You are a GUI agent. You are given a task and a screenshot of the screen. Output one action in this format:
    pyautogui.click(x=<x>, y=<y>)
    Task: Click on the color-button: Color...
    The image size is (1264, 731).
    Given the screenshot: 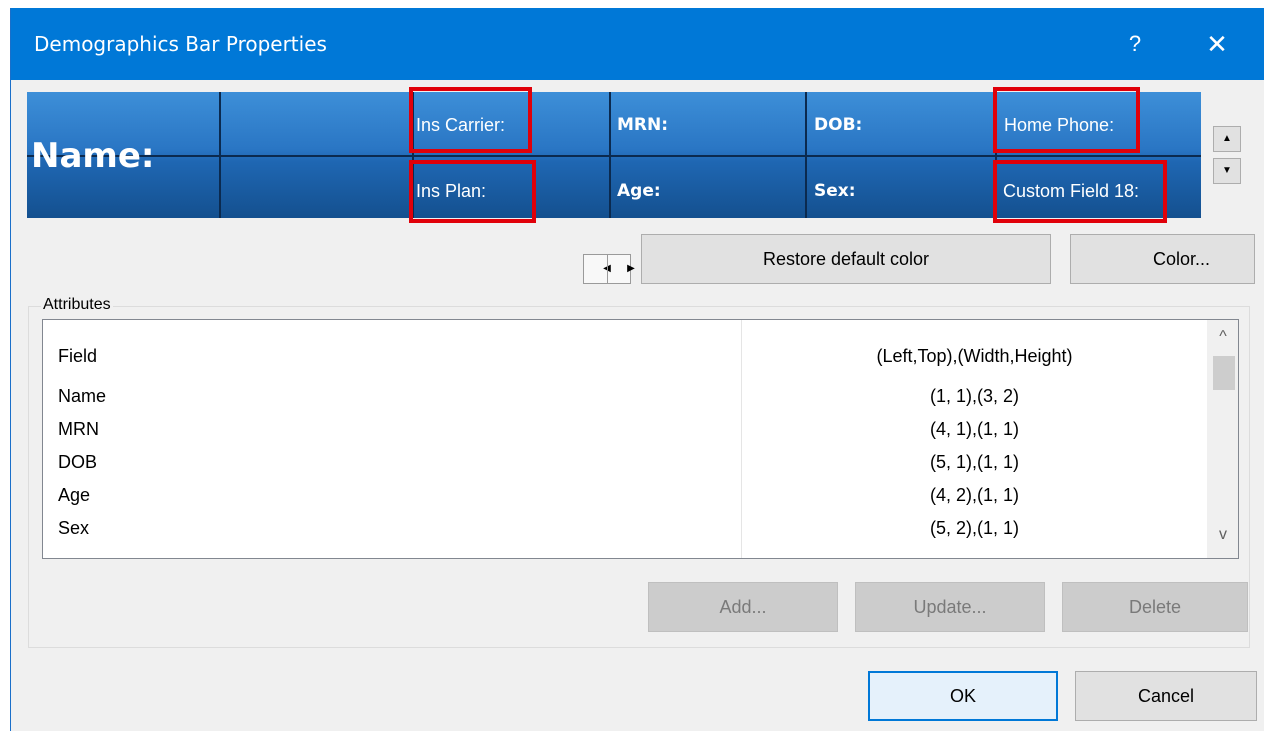 What is the action you would take?
    pyautogui.click(x=1162, y=259)
    